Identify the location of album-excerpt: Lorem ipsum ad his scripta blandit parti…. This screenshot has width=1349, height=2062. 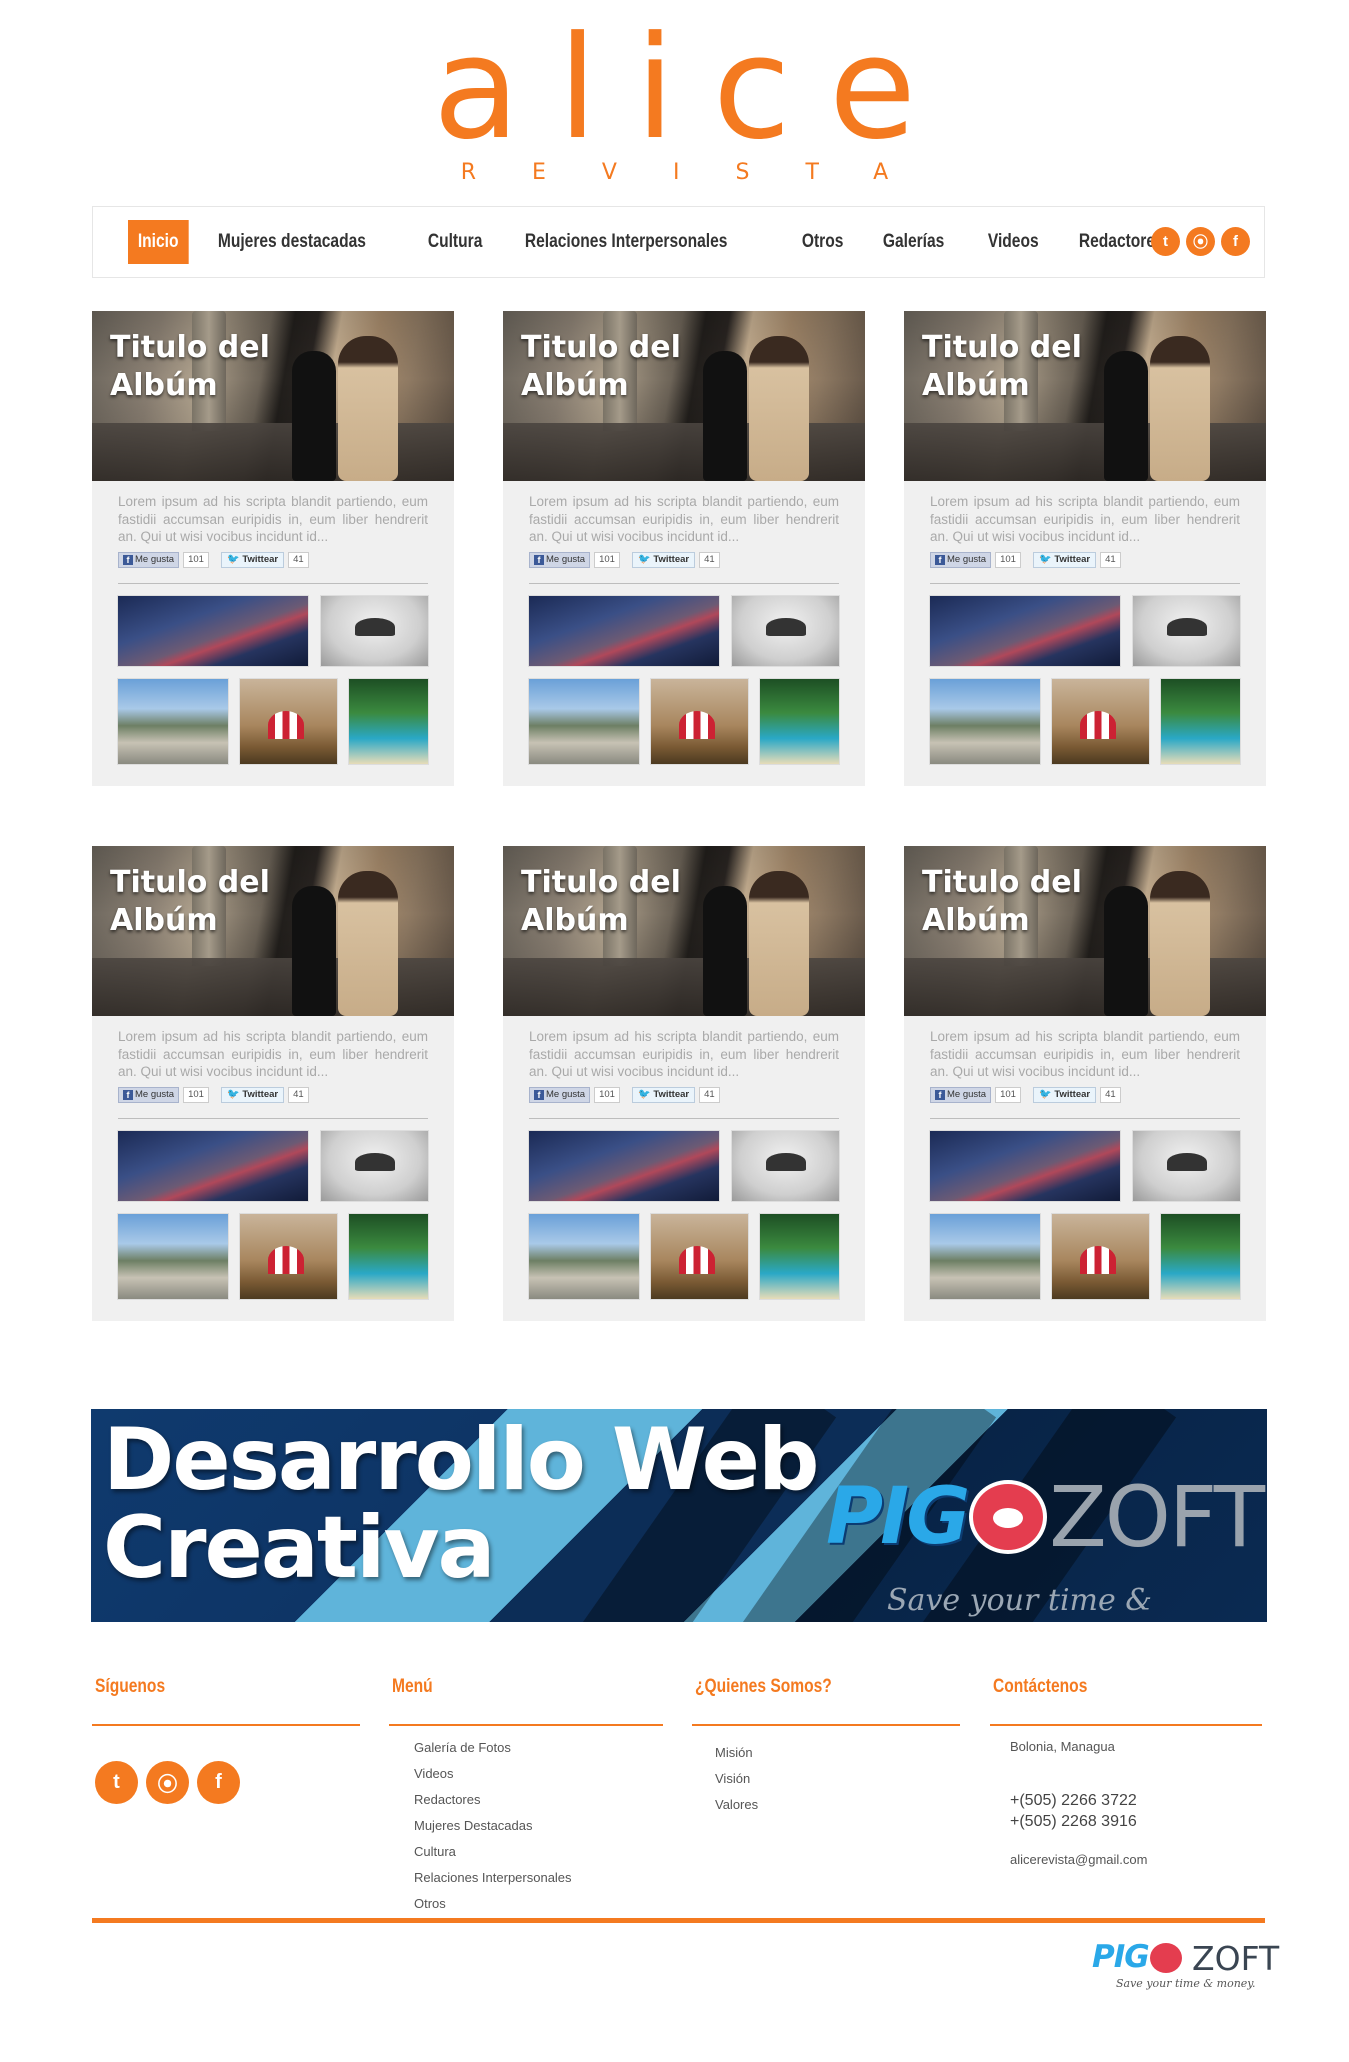
(684, 1054).